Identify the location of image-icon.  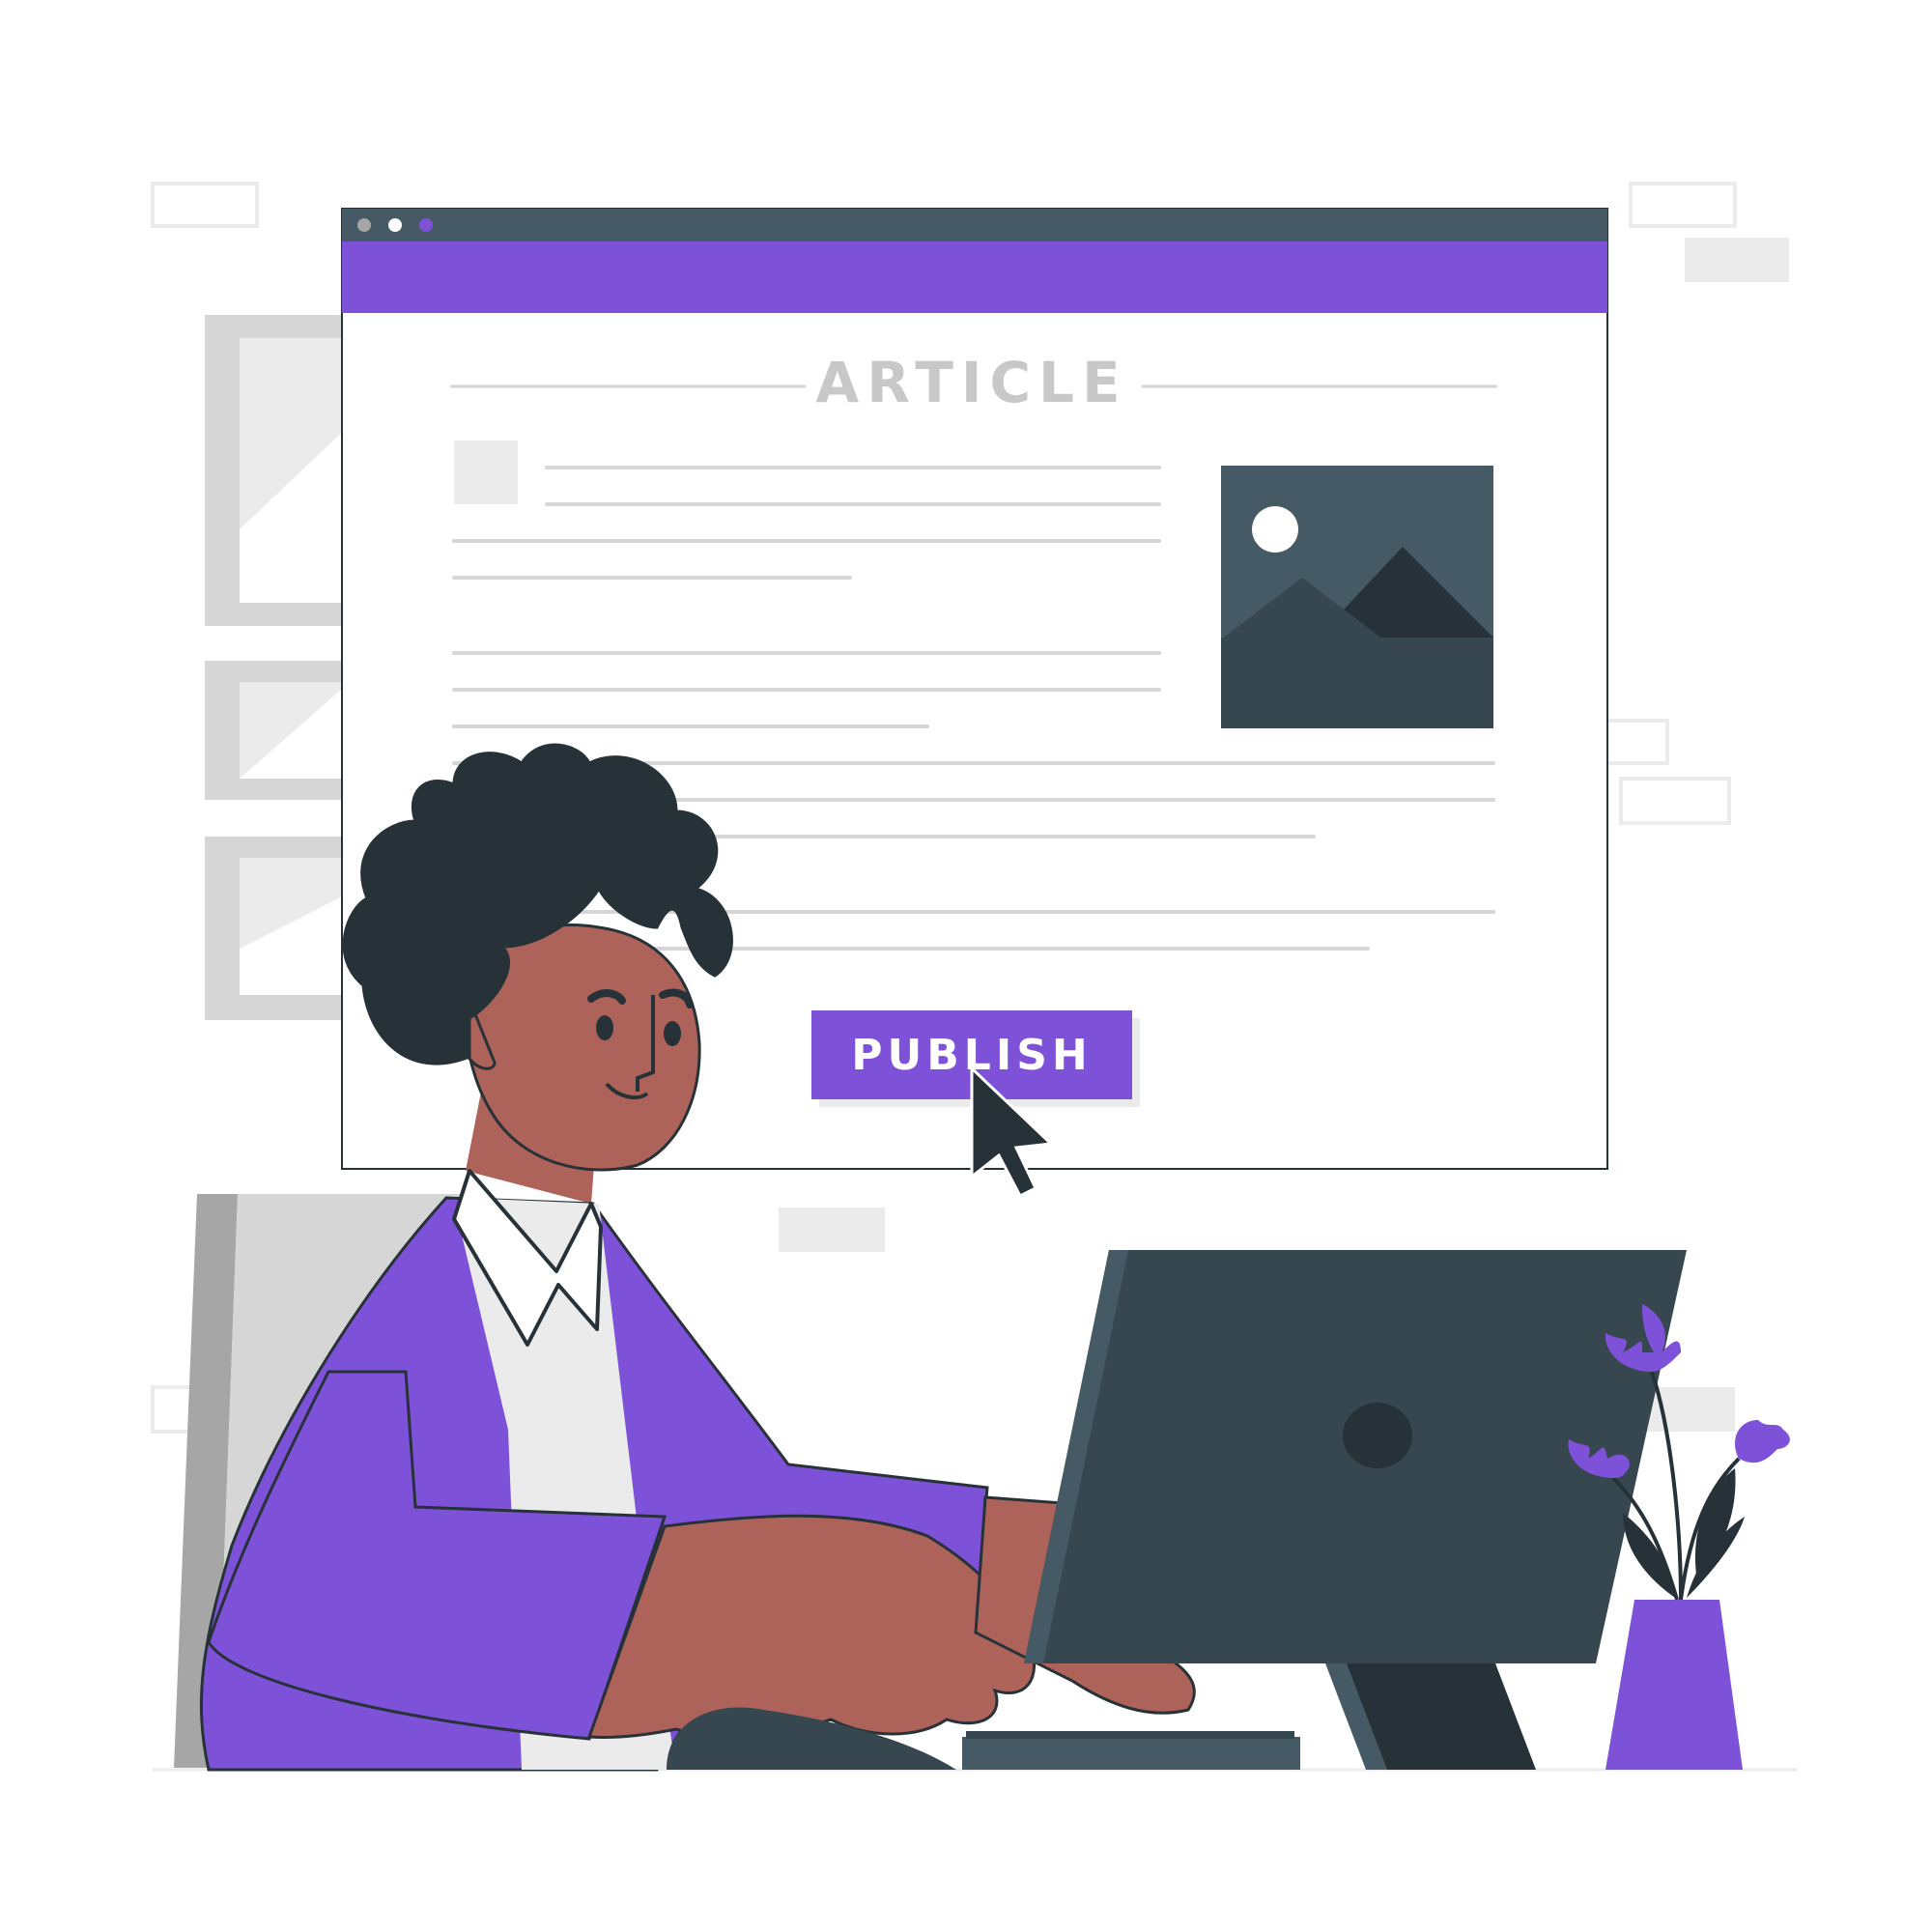
(1357, 597).